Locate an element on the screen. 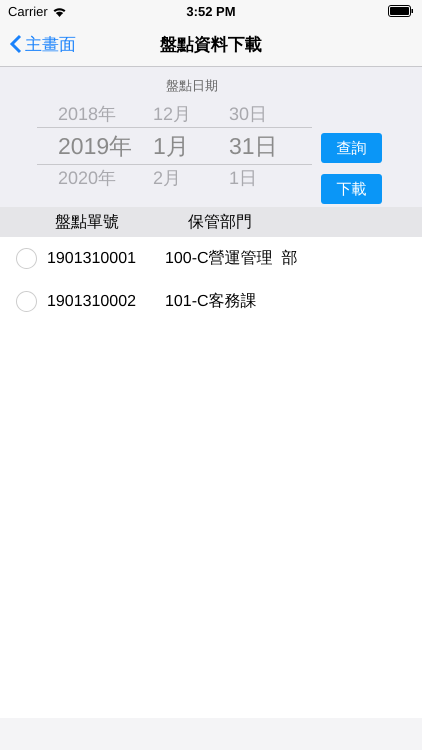 The height and width of the screenshot is (750, 422). back-chevron-icon is located at coordinates (16, 44).